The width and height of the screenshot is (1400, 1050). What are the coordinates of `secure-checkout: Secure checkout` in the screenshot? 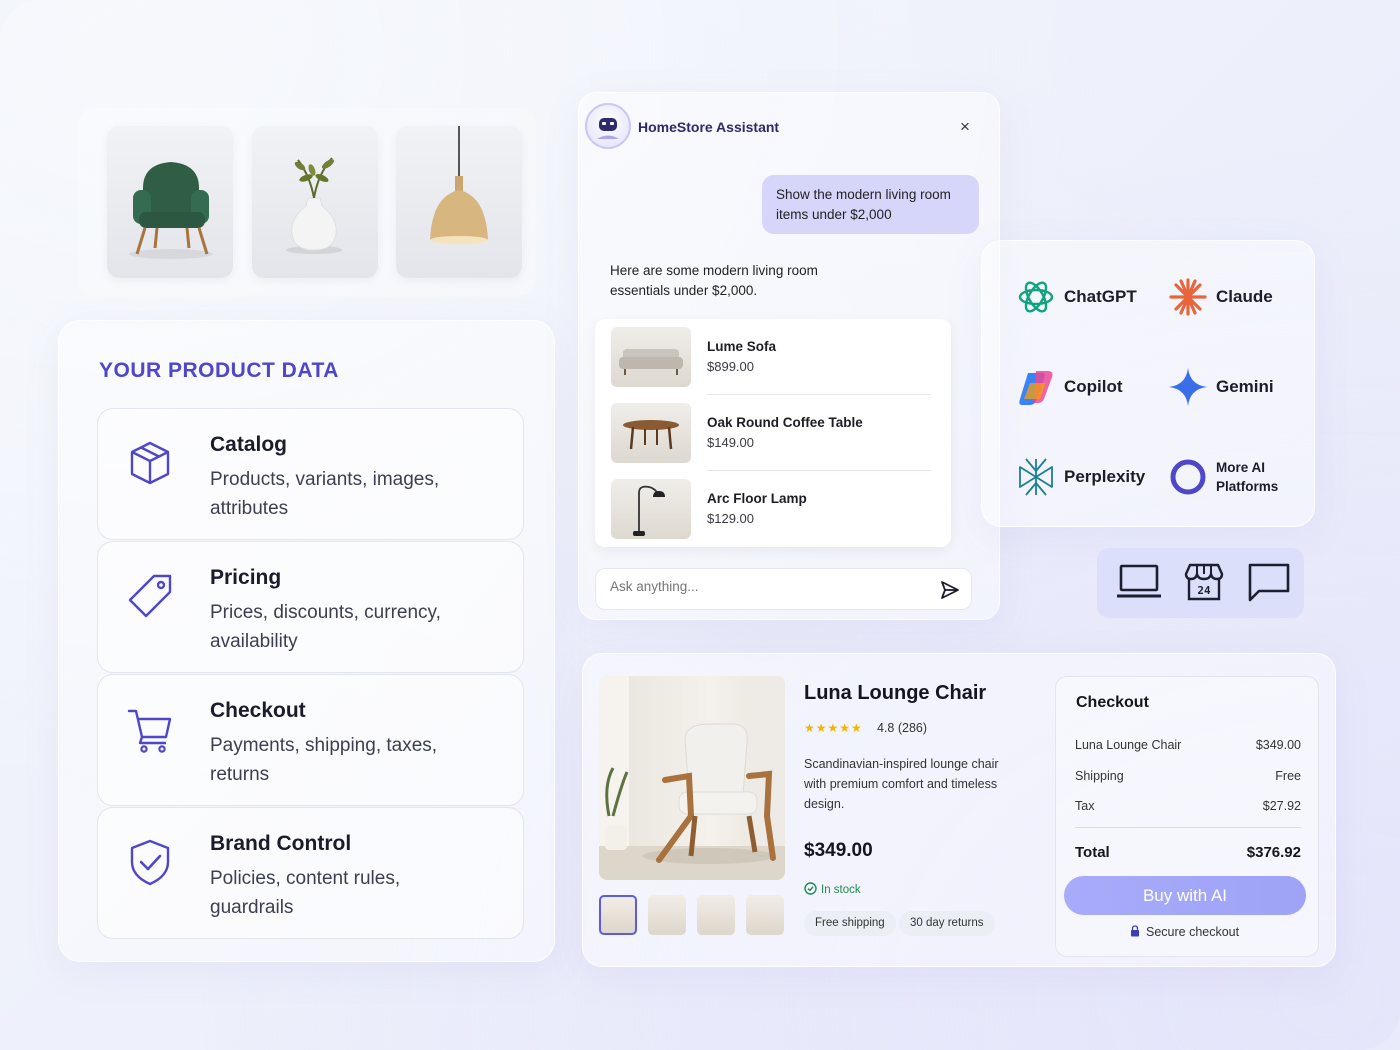 It's located at (1184, 932).